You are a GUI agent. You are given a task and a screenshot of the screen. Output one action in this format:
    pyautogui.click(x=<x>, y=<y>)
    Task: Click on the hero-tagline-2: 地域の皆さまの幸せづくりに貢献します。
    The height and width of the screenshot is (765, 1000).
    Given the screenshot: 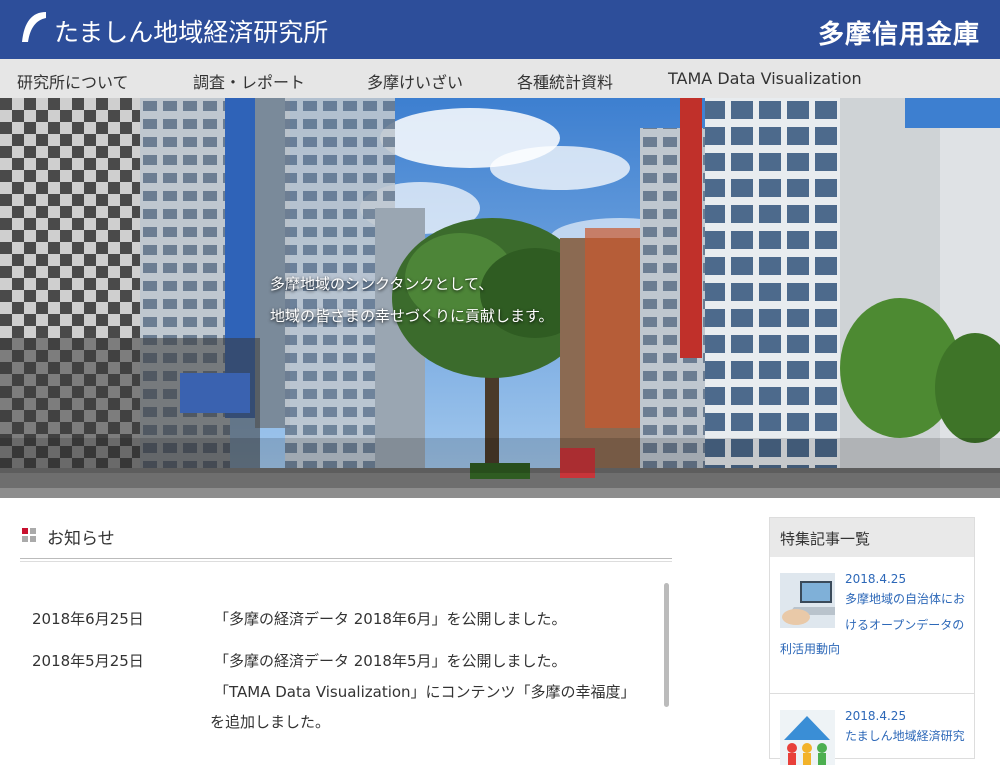 What is the action you would take?
    pyautogui.click(x=412, y=316)
    